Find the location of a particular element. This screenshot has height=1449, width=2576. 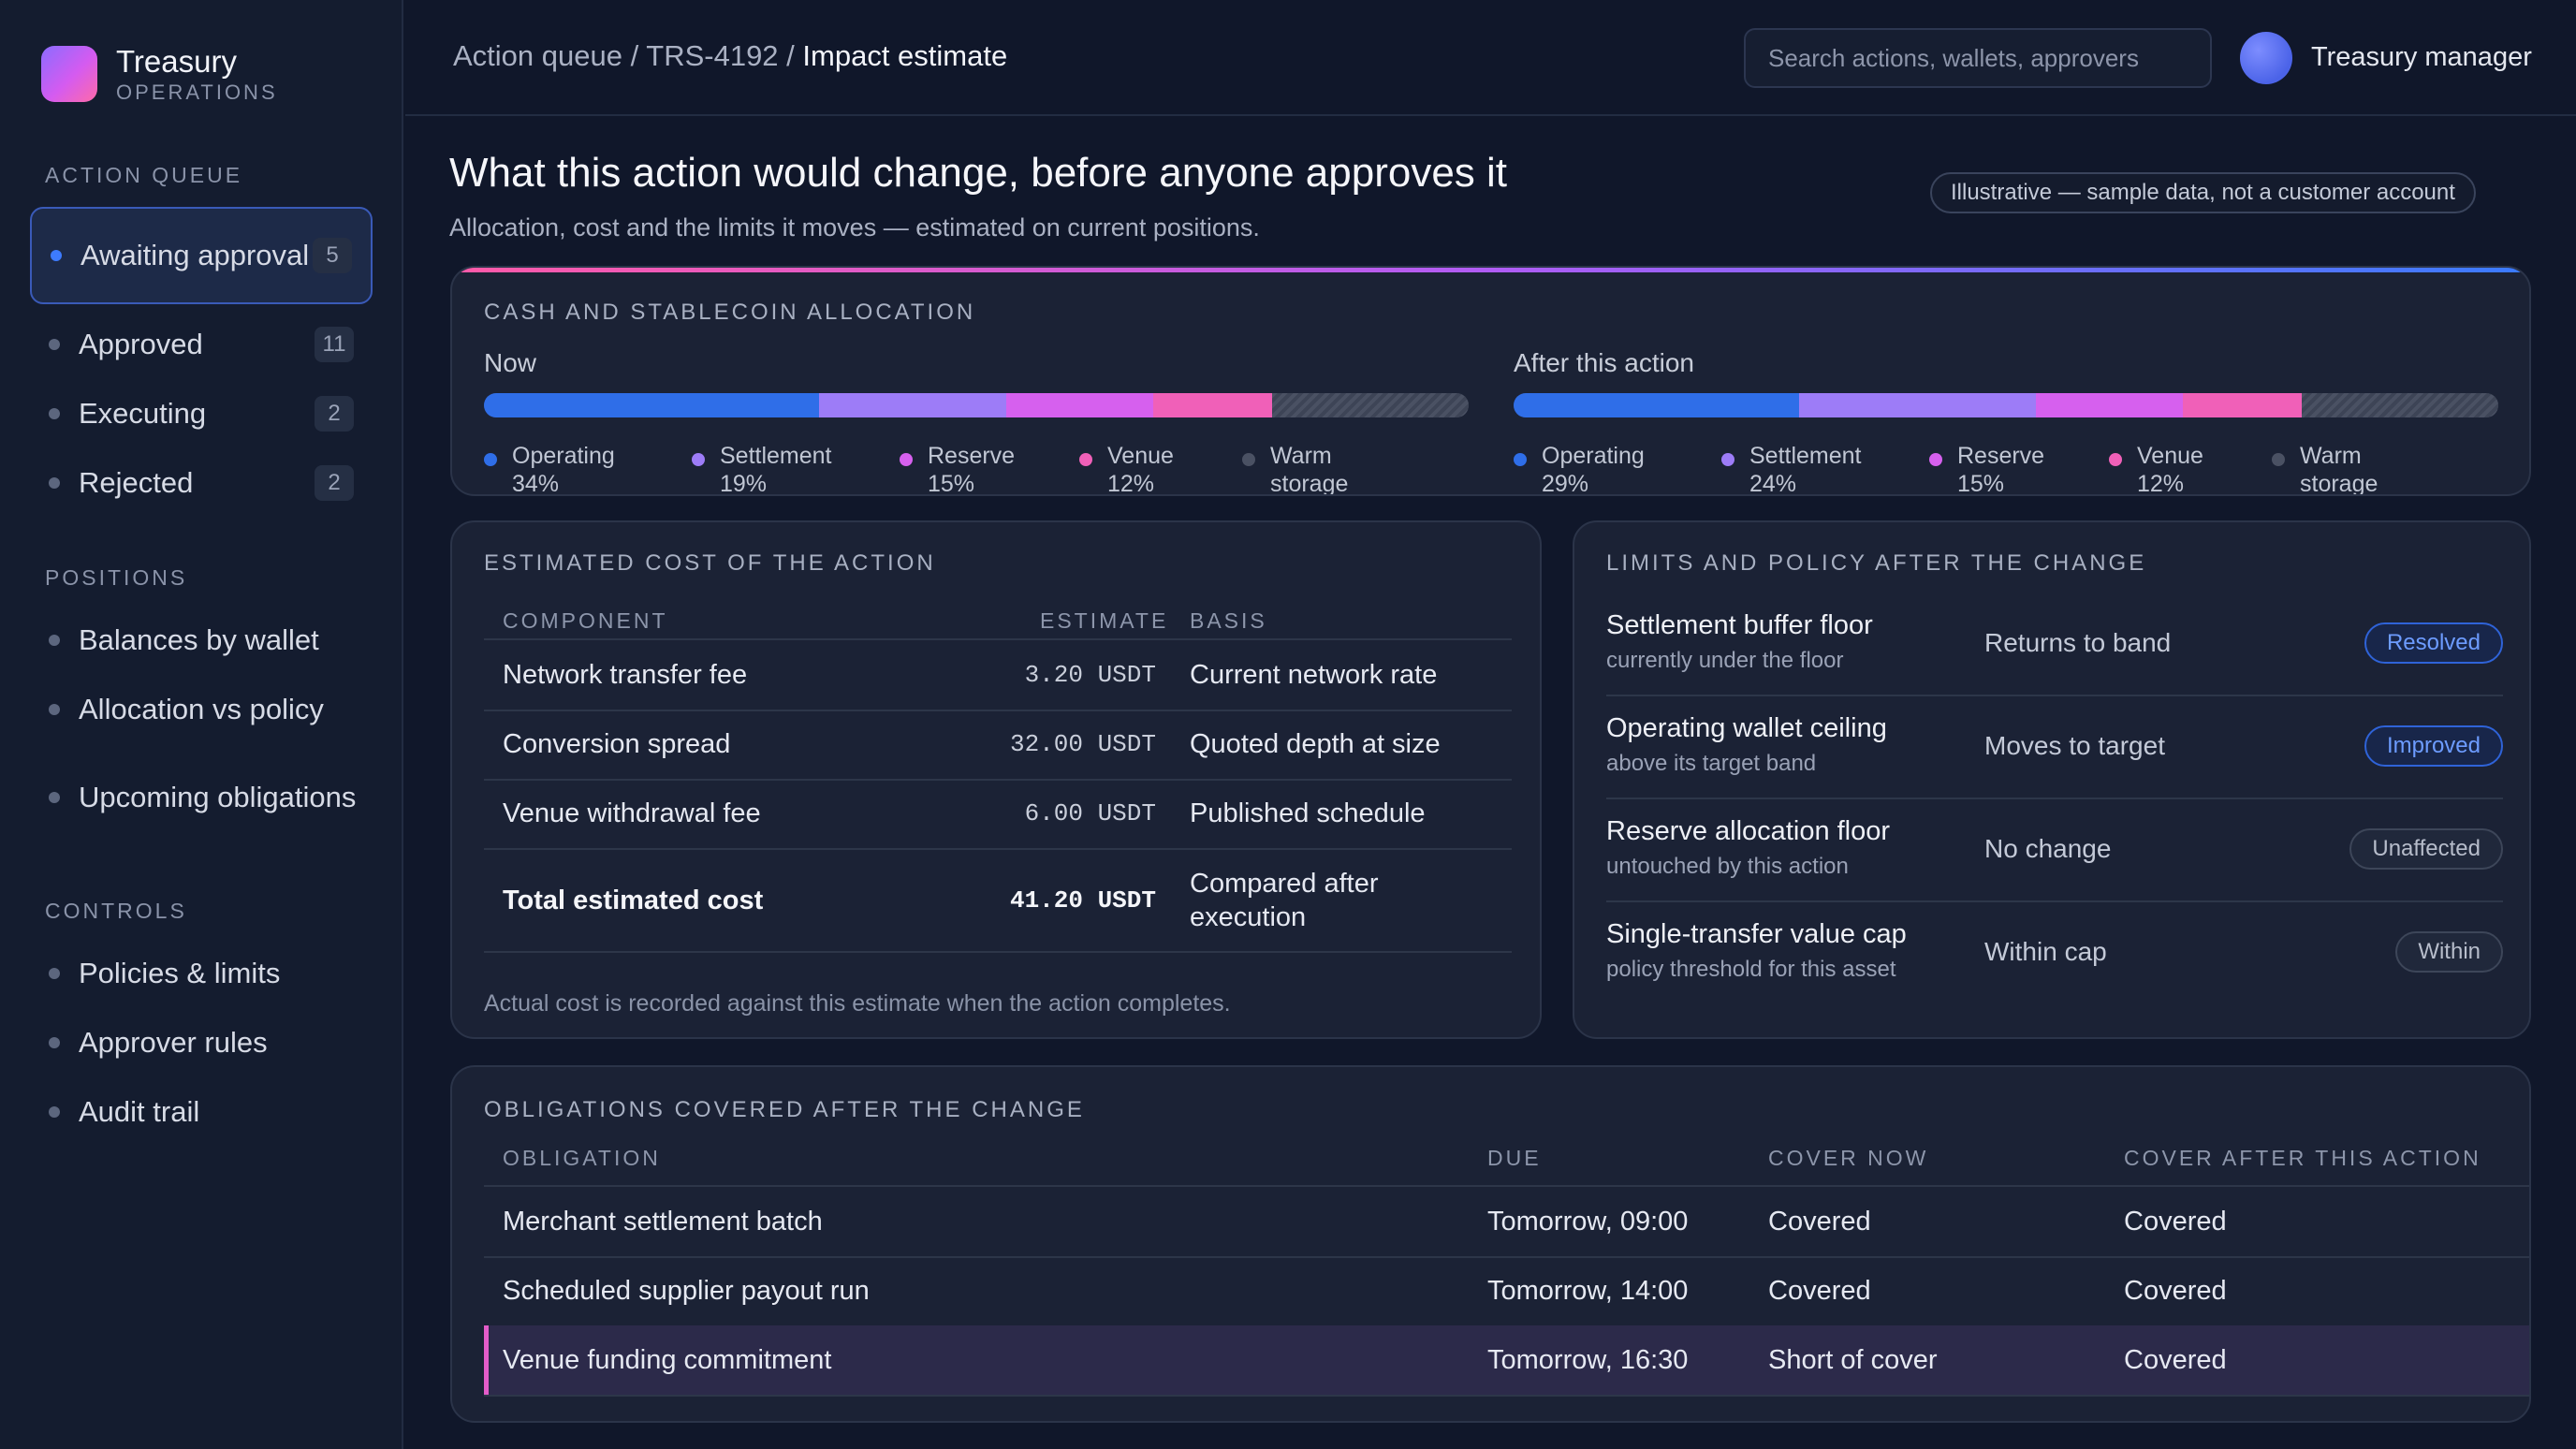

sidebar-item-label: Upcoming obligations is located at coordinates (218, 797).